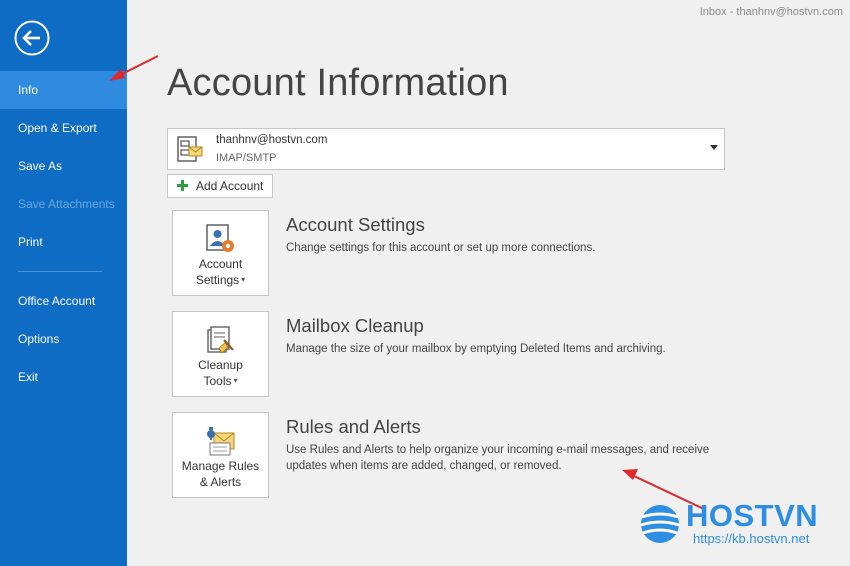 The height and width of the screenshot is (566, 850). Describe the element at coordinates (220, 238) in the screenshot. I see `account-settings-icon` at that location.